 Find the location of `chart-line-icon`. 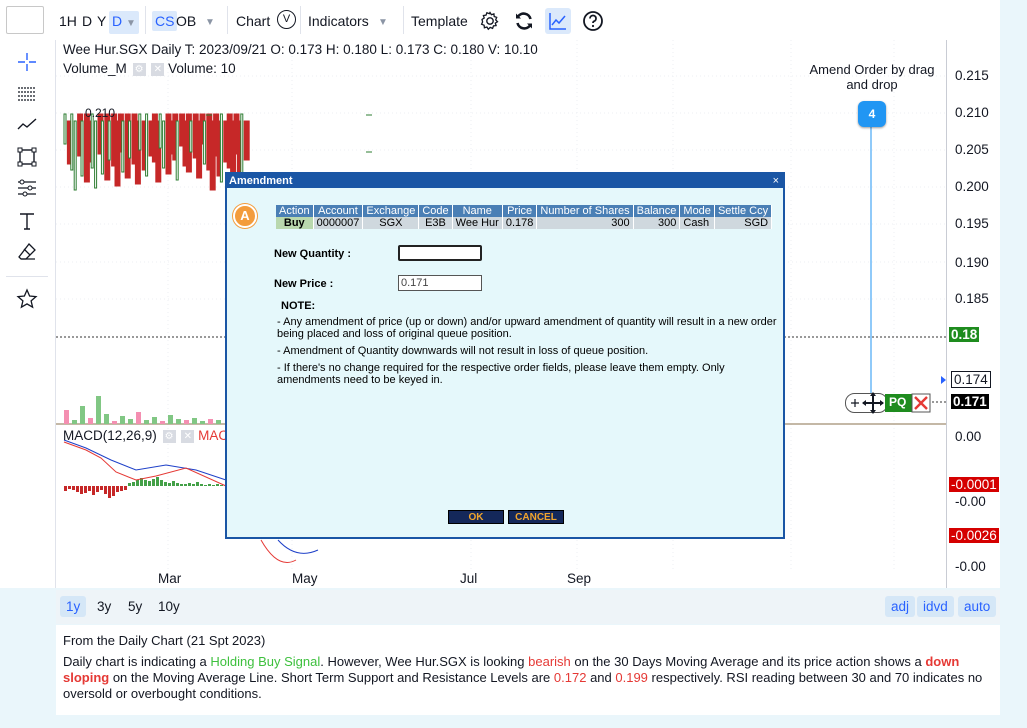

chart-line-icon is located at coordinates (558, 21).